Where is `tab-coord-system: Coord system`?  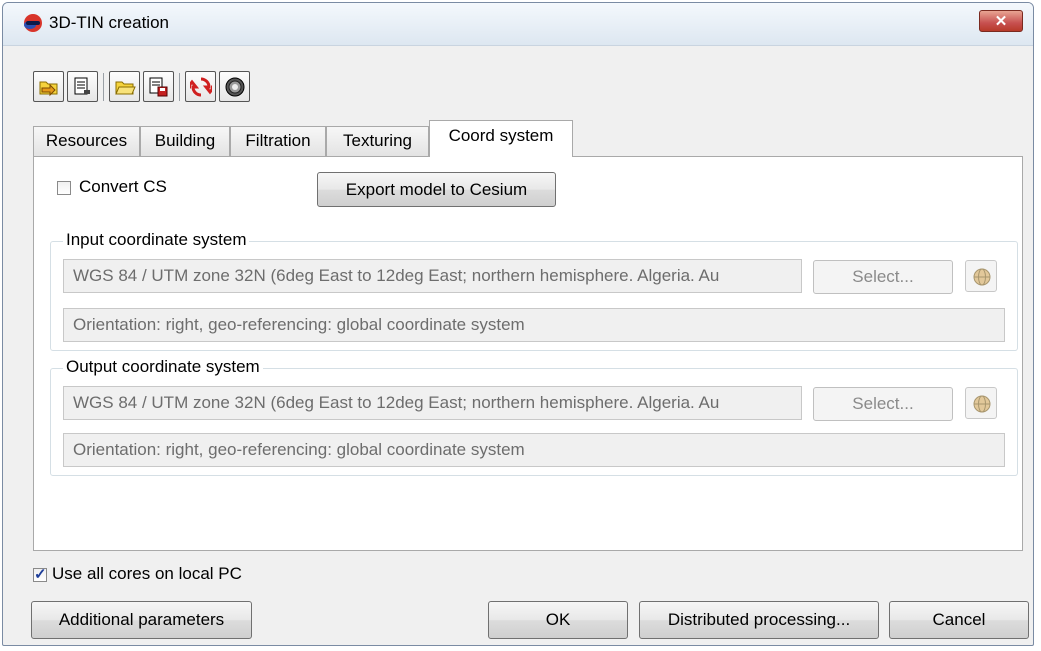
tab-coord-system: Coord system is located at coordinates (501, 138).